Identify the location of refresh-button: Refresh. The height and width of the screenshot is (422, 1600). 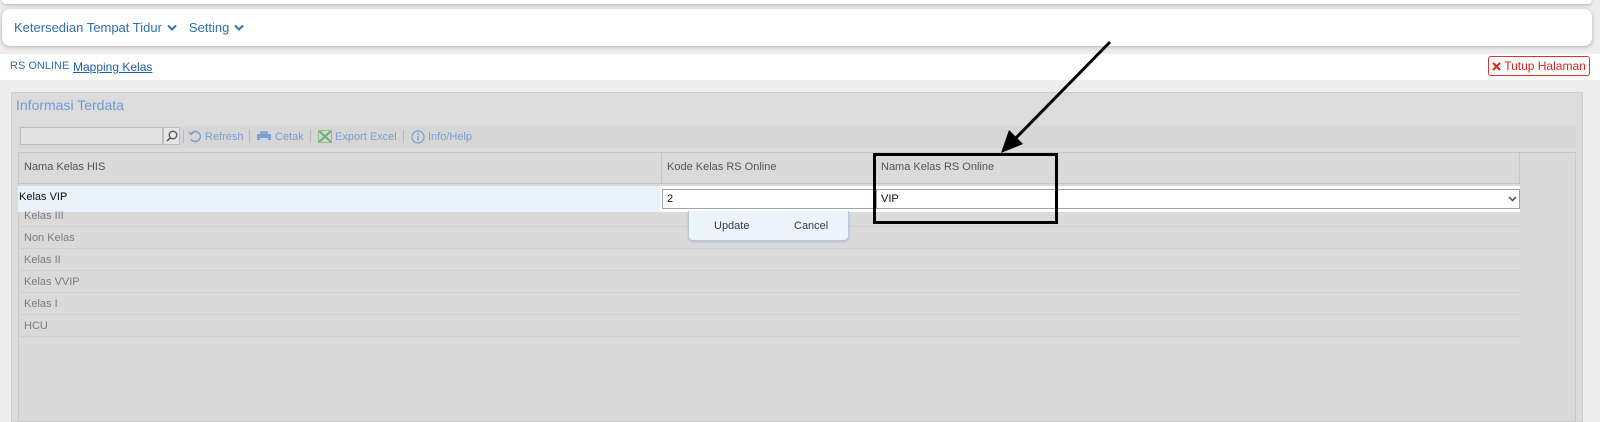
(216, 136).